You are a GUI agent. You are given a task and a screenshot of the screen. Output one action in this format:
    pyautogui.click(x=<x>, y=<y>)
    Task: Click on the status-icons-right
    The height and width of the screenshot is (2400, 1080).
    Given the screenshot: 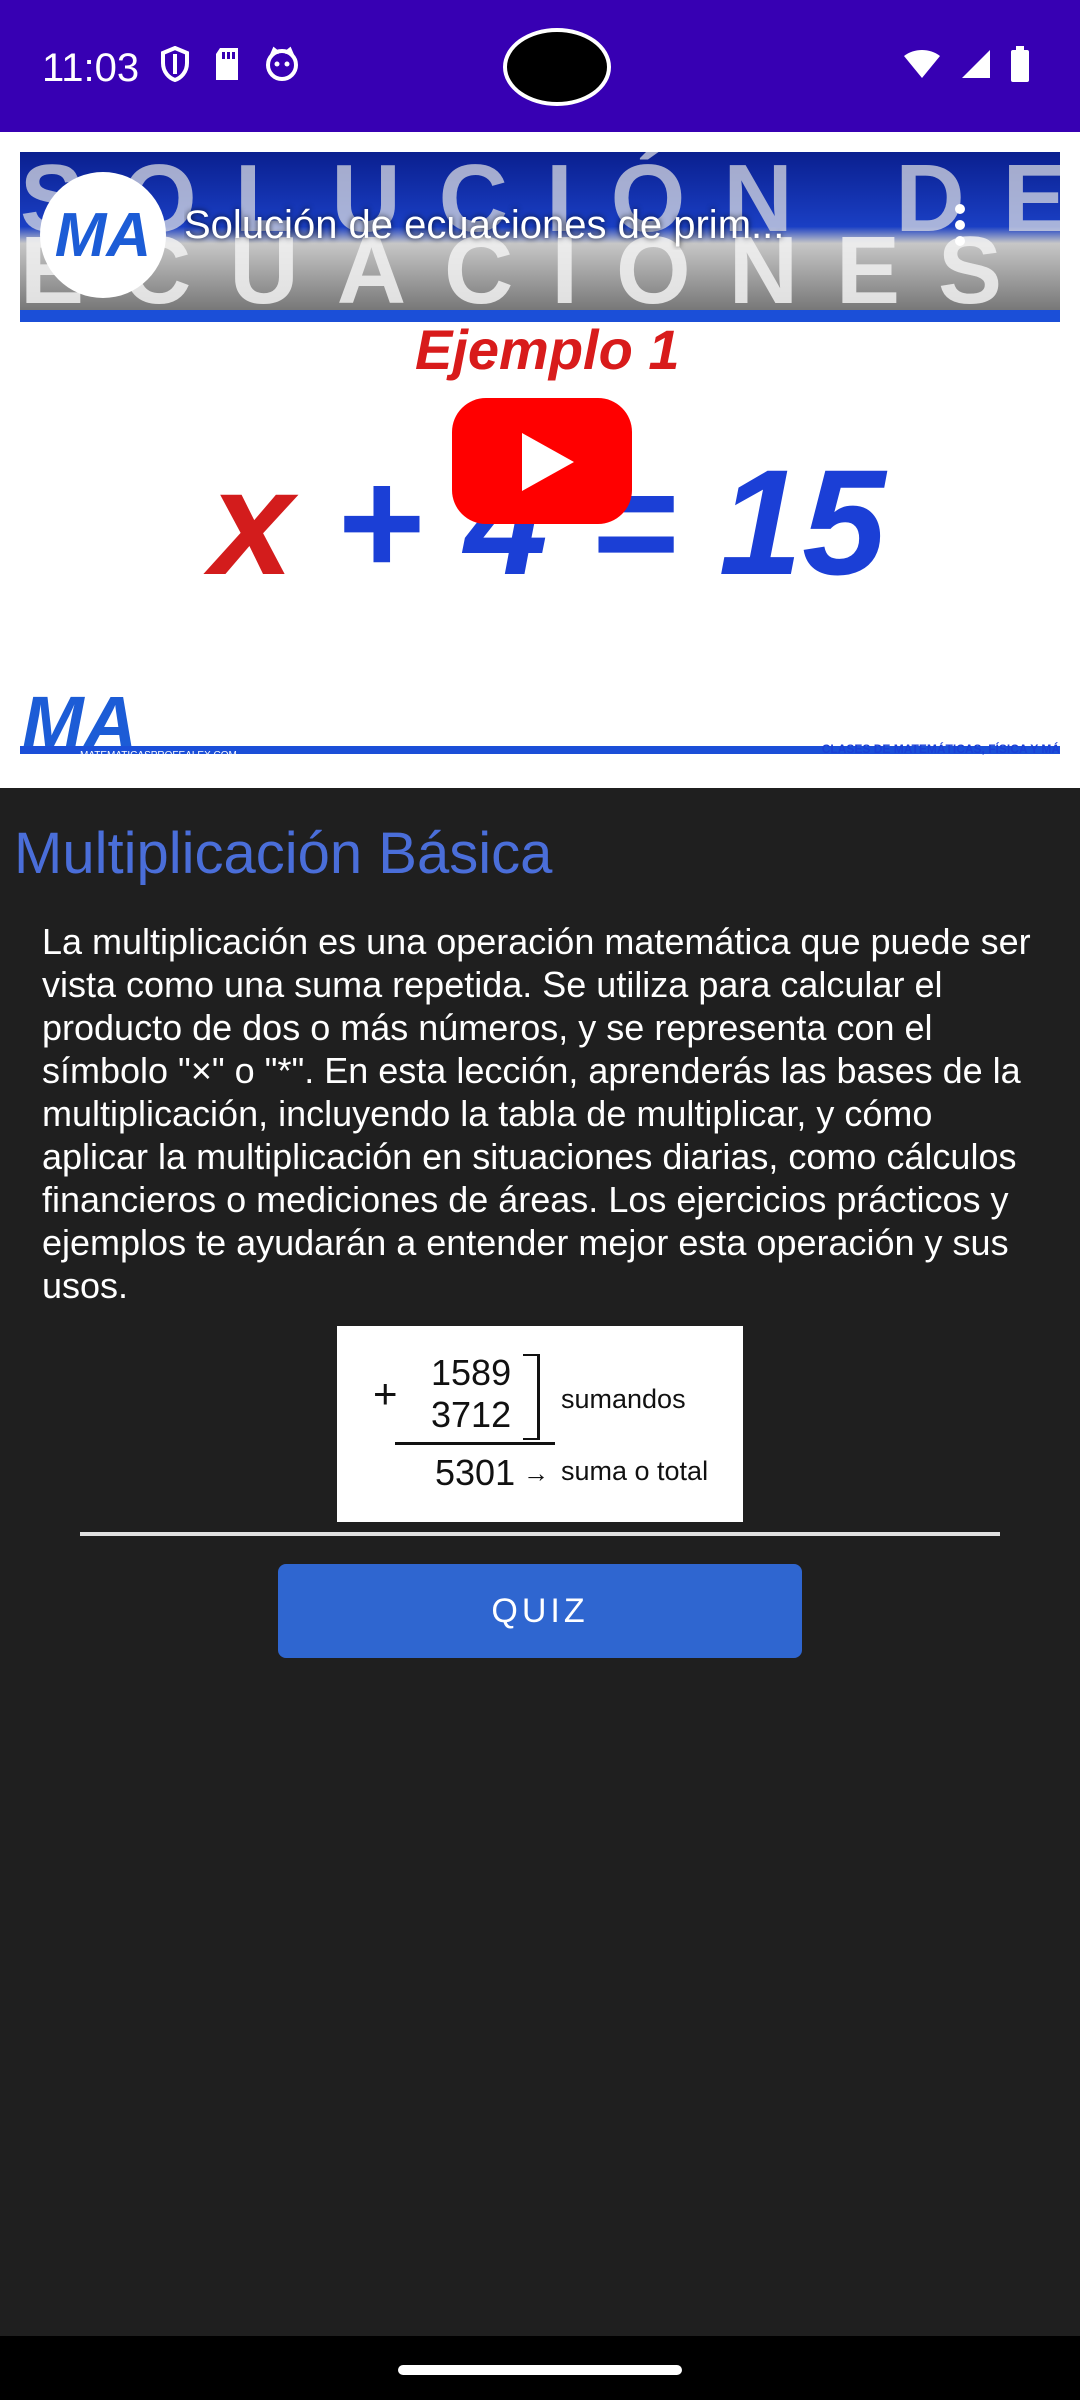 What is the action you would take?
    pyautogui.click(x=966, y=64)
    